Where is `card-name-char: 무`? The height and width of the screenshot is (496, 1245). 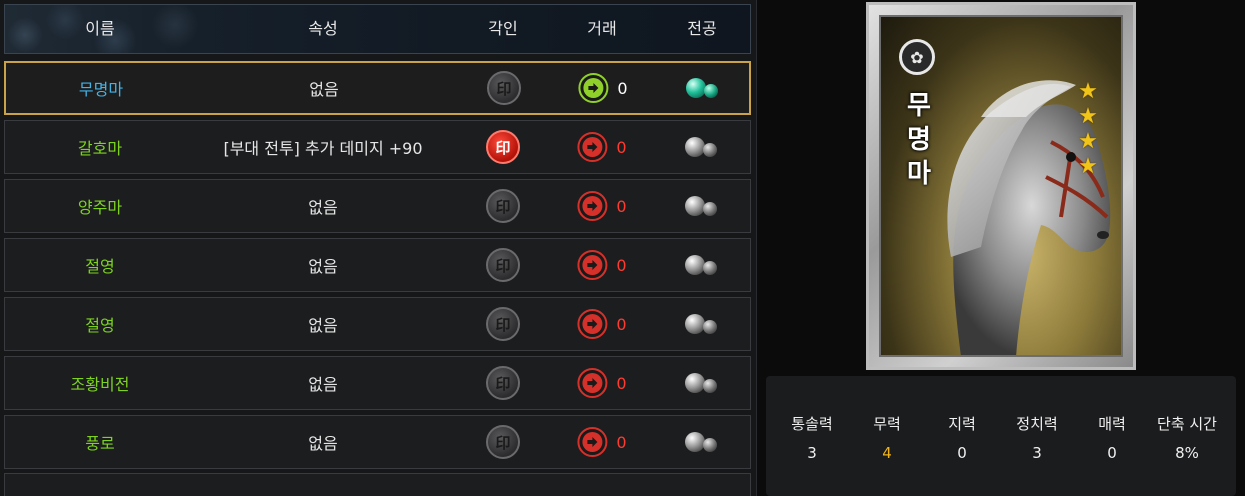
card-name-char: 무 is located at coordinates (919, 106).